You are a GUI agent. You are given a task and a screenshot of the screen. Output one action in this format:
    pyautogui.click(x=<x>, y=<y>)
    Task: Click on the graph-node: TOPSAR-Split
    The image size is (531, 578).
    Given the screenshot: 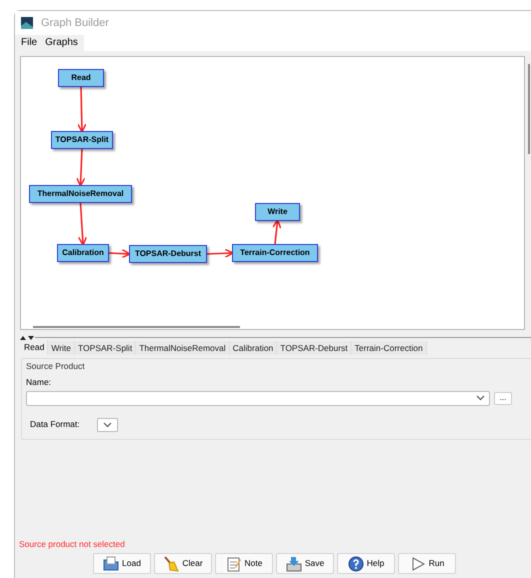 What is the action you would take?
    pyautogui.click(x=82, y=140)
    